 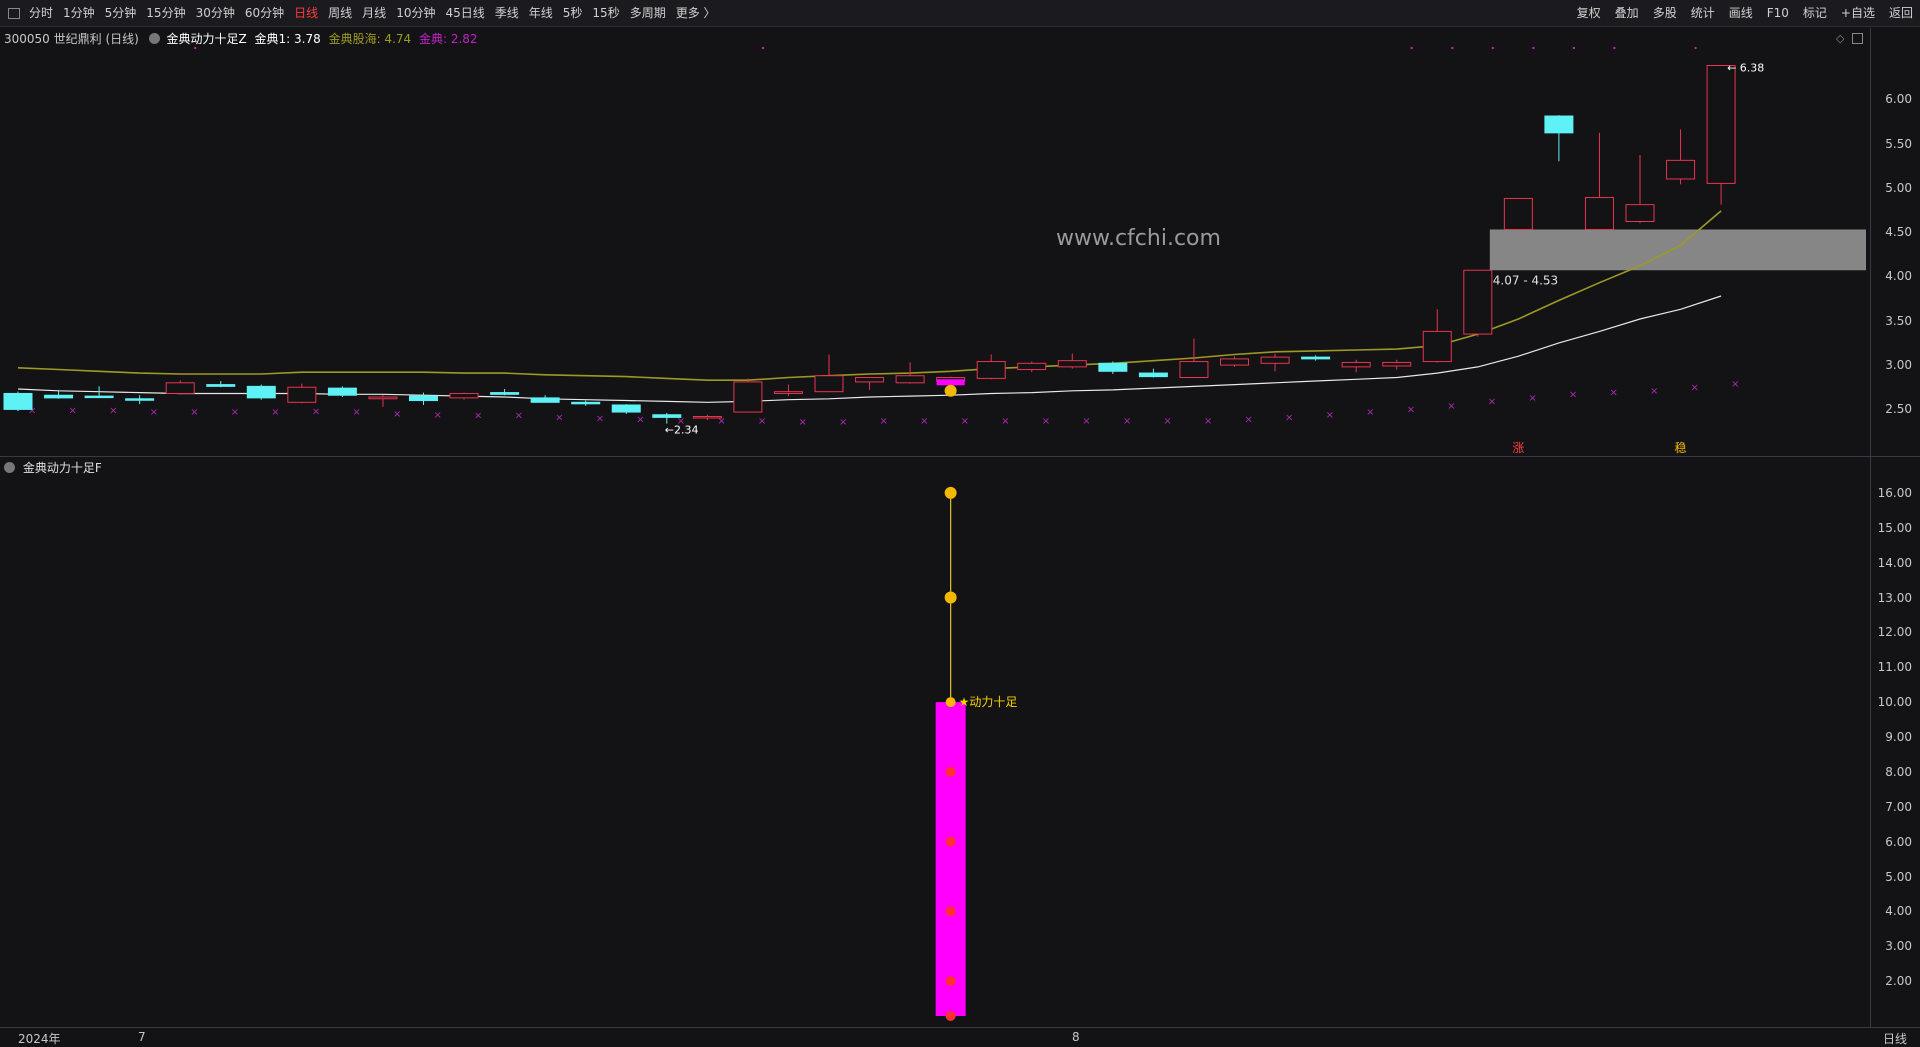 I want to click on month-label-8: 8, so click(x=1076, y=1037).